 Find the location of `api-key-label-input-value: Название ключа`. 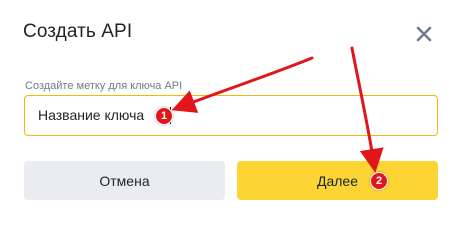

api-key-label-input-value: Название ключа is located at coordinates (91, 115).